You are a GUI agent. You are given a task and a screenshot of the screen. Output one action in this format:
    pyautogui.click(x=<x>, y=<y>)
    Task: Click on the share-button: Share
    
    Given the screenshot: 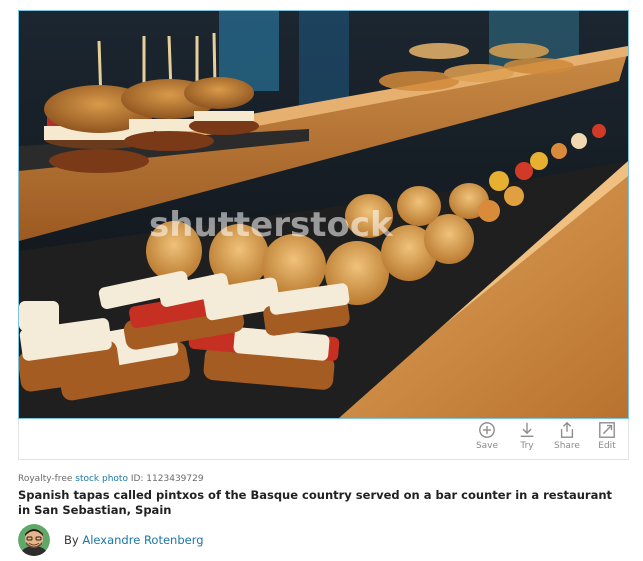 What is the action you would take?
    pyautogui.click(x=567, y=436)
    